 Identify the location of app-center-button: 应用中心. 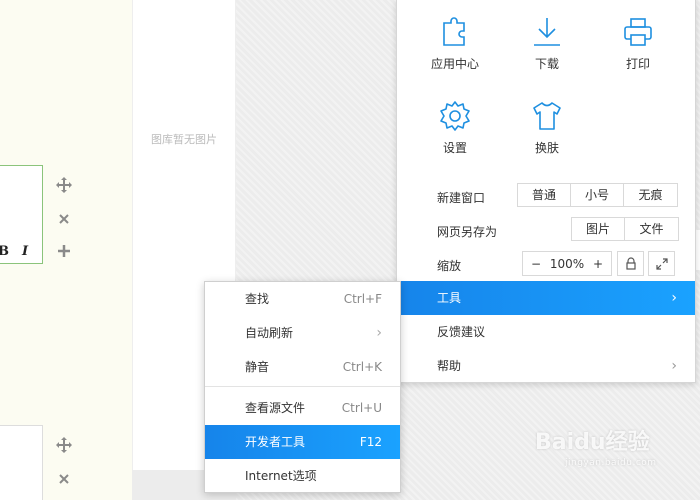
(455, 43).